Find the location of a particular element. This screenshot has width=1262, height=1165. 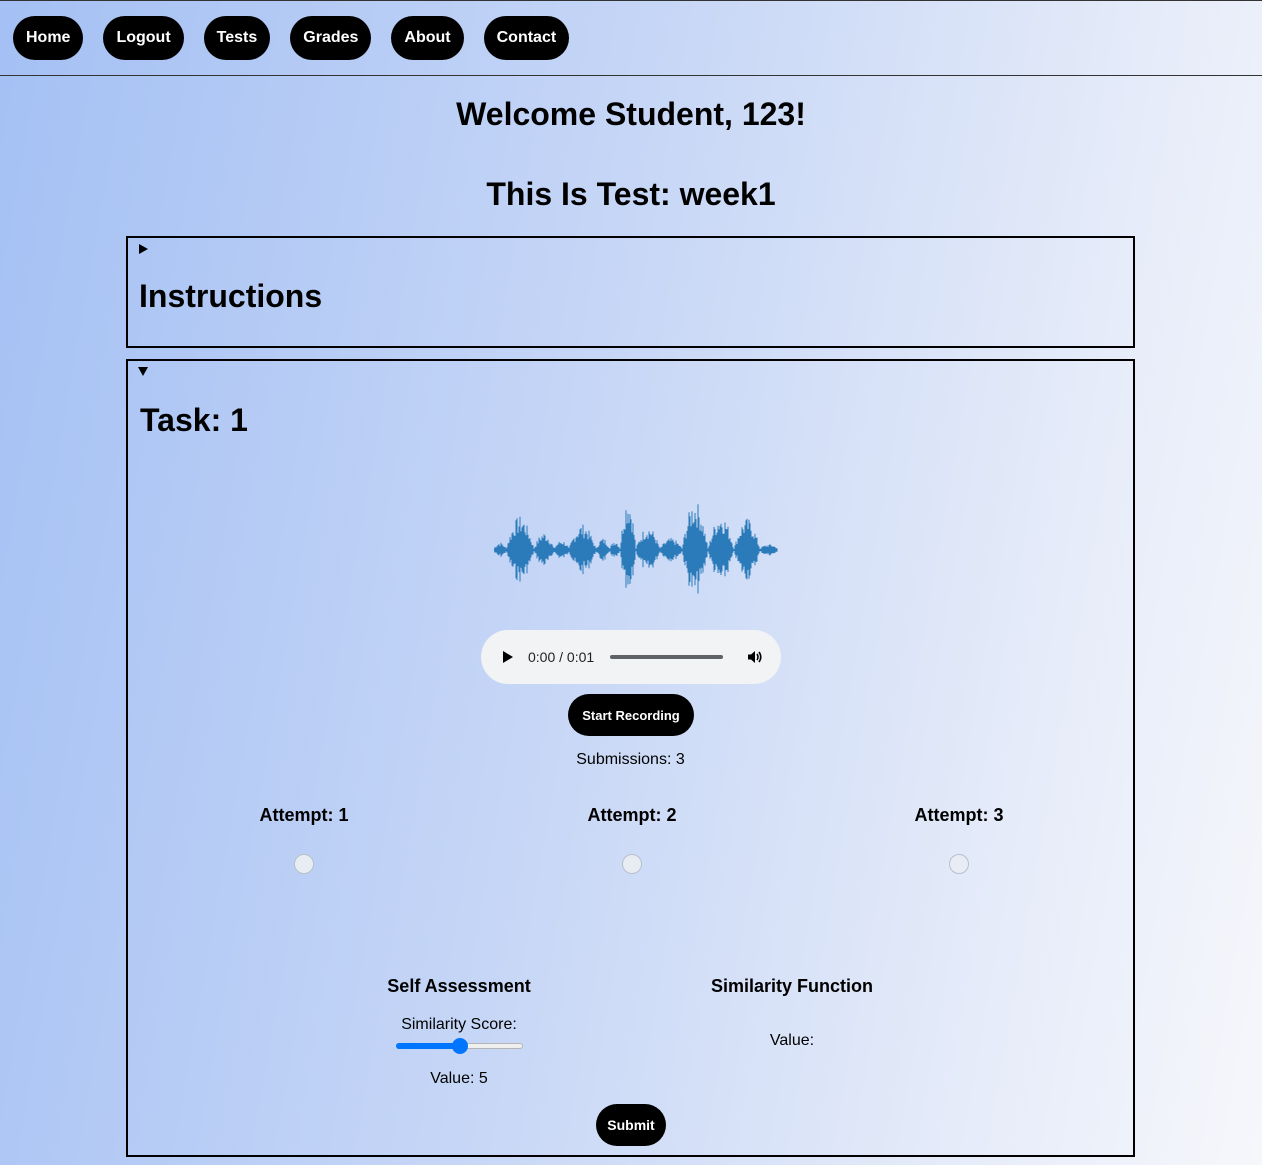

attempt-1-radio is located at coordinates (304, 864).